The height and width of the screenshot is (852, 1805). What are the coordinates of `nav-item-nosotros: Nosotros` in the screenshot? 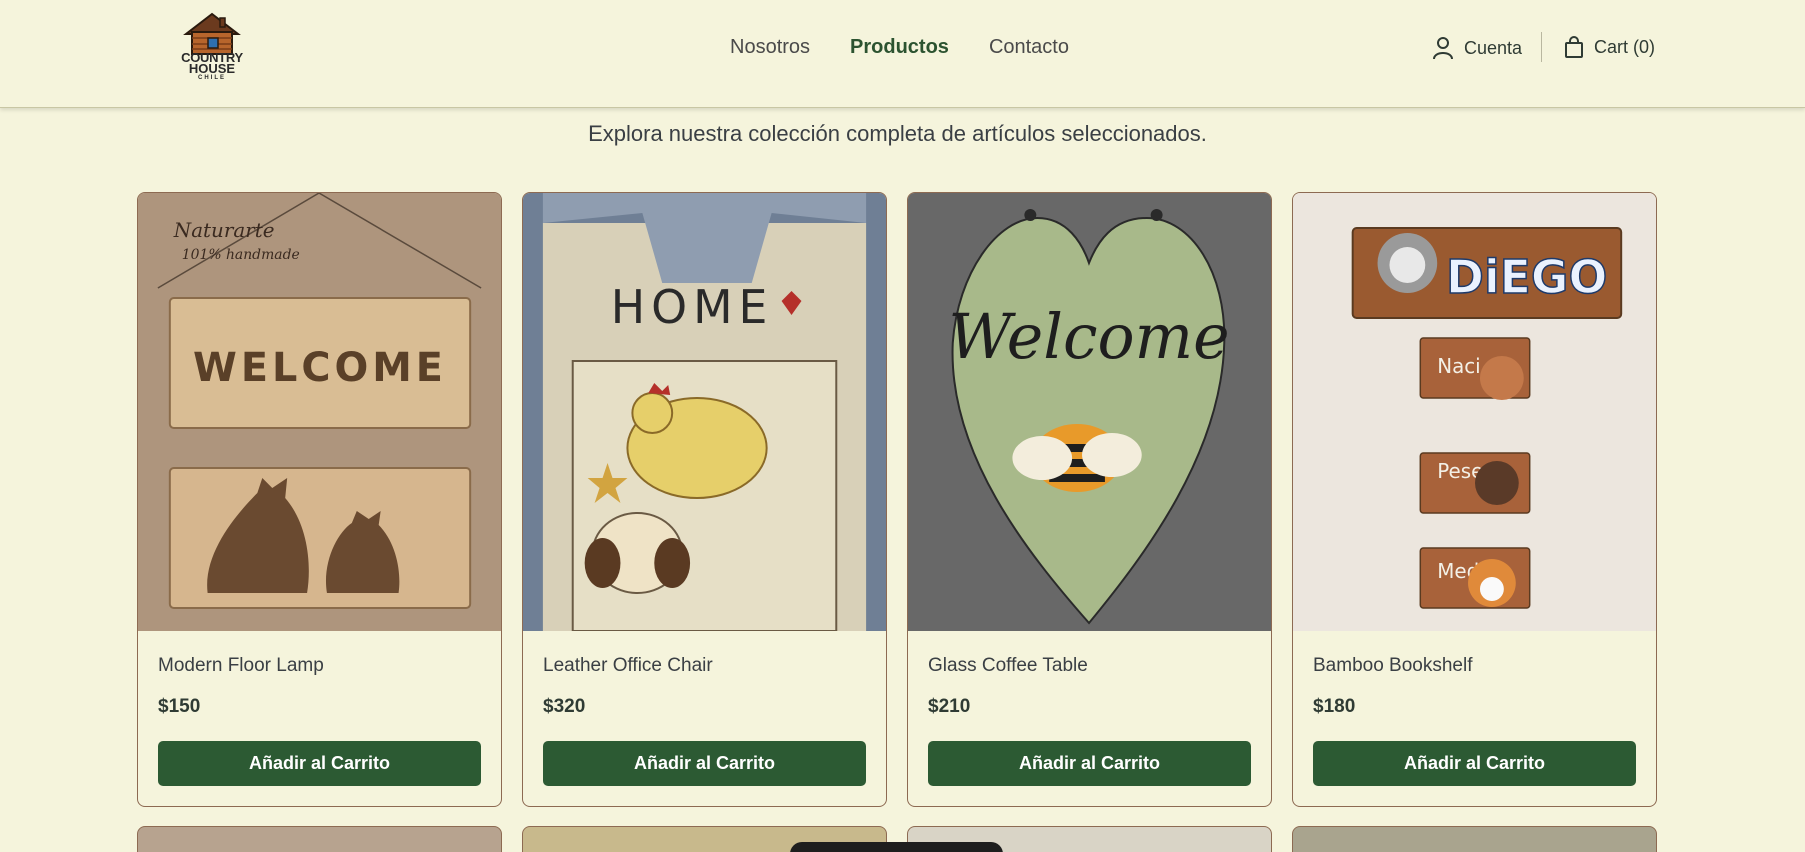 It's located at (770, 47).